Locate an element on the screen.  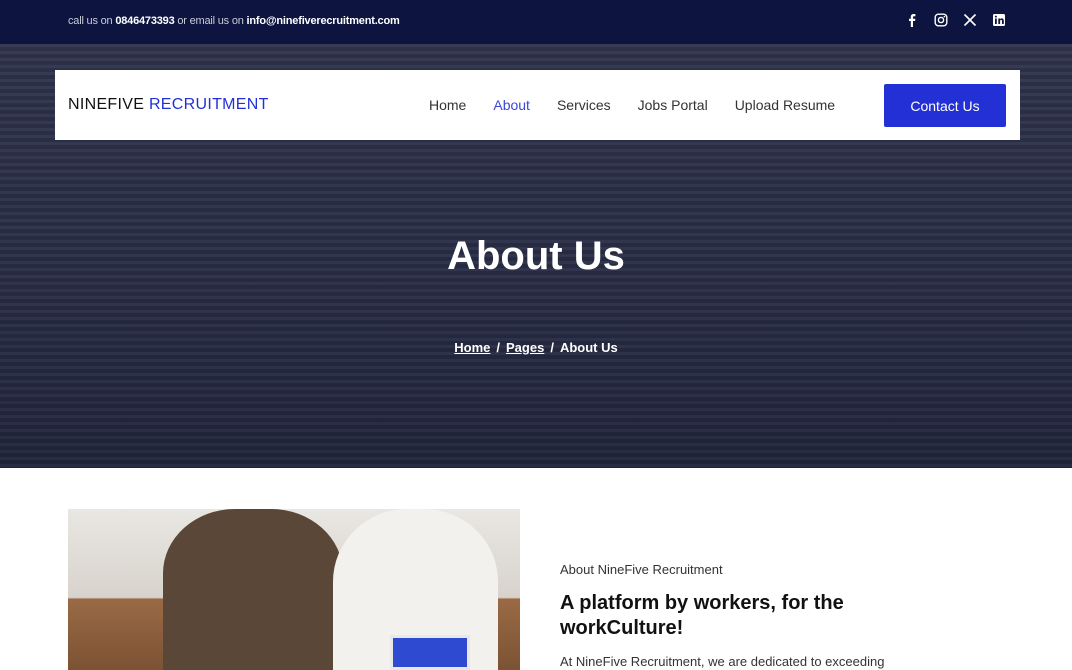
breadcrumb: Home / Pages / About Us is located at coordinates (536, 347).